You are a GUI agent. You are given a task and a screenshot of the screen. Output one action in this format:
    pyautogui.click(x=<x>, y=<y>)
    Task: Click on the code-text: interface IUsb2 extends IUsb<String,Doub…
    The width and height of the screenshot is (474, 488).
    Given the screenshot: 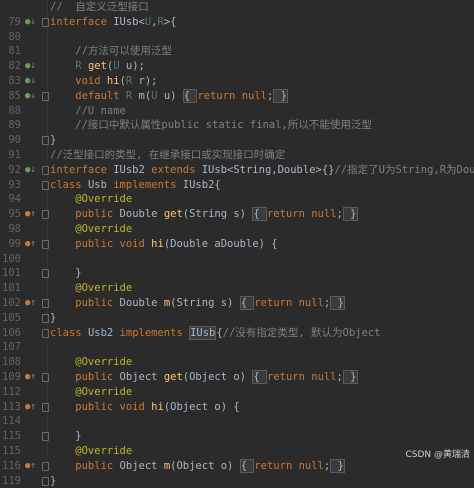 What is the action you would take?
    pyautogui.click(x=262, y=170)
    